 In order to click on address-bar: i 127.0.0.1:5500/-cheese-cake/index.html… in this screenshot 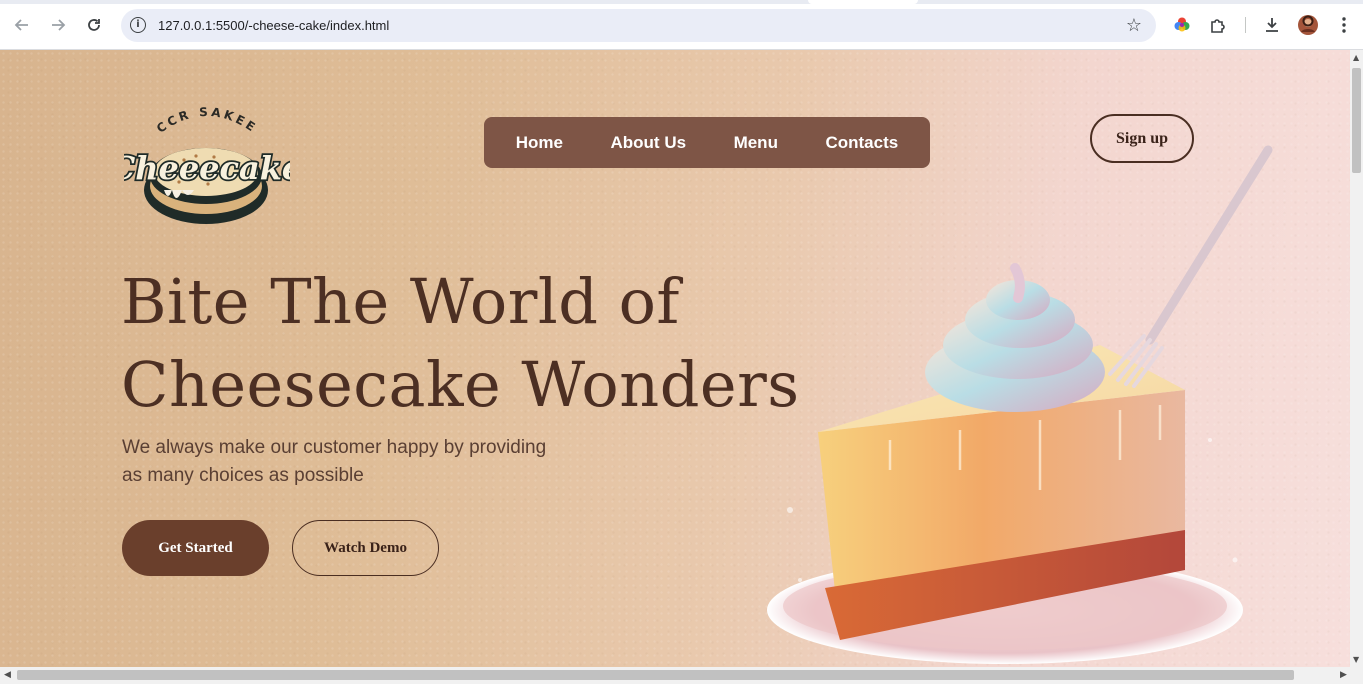, I will do `click(638, 25)`.